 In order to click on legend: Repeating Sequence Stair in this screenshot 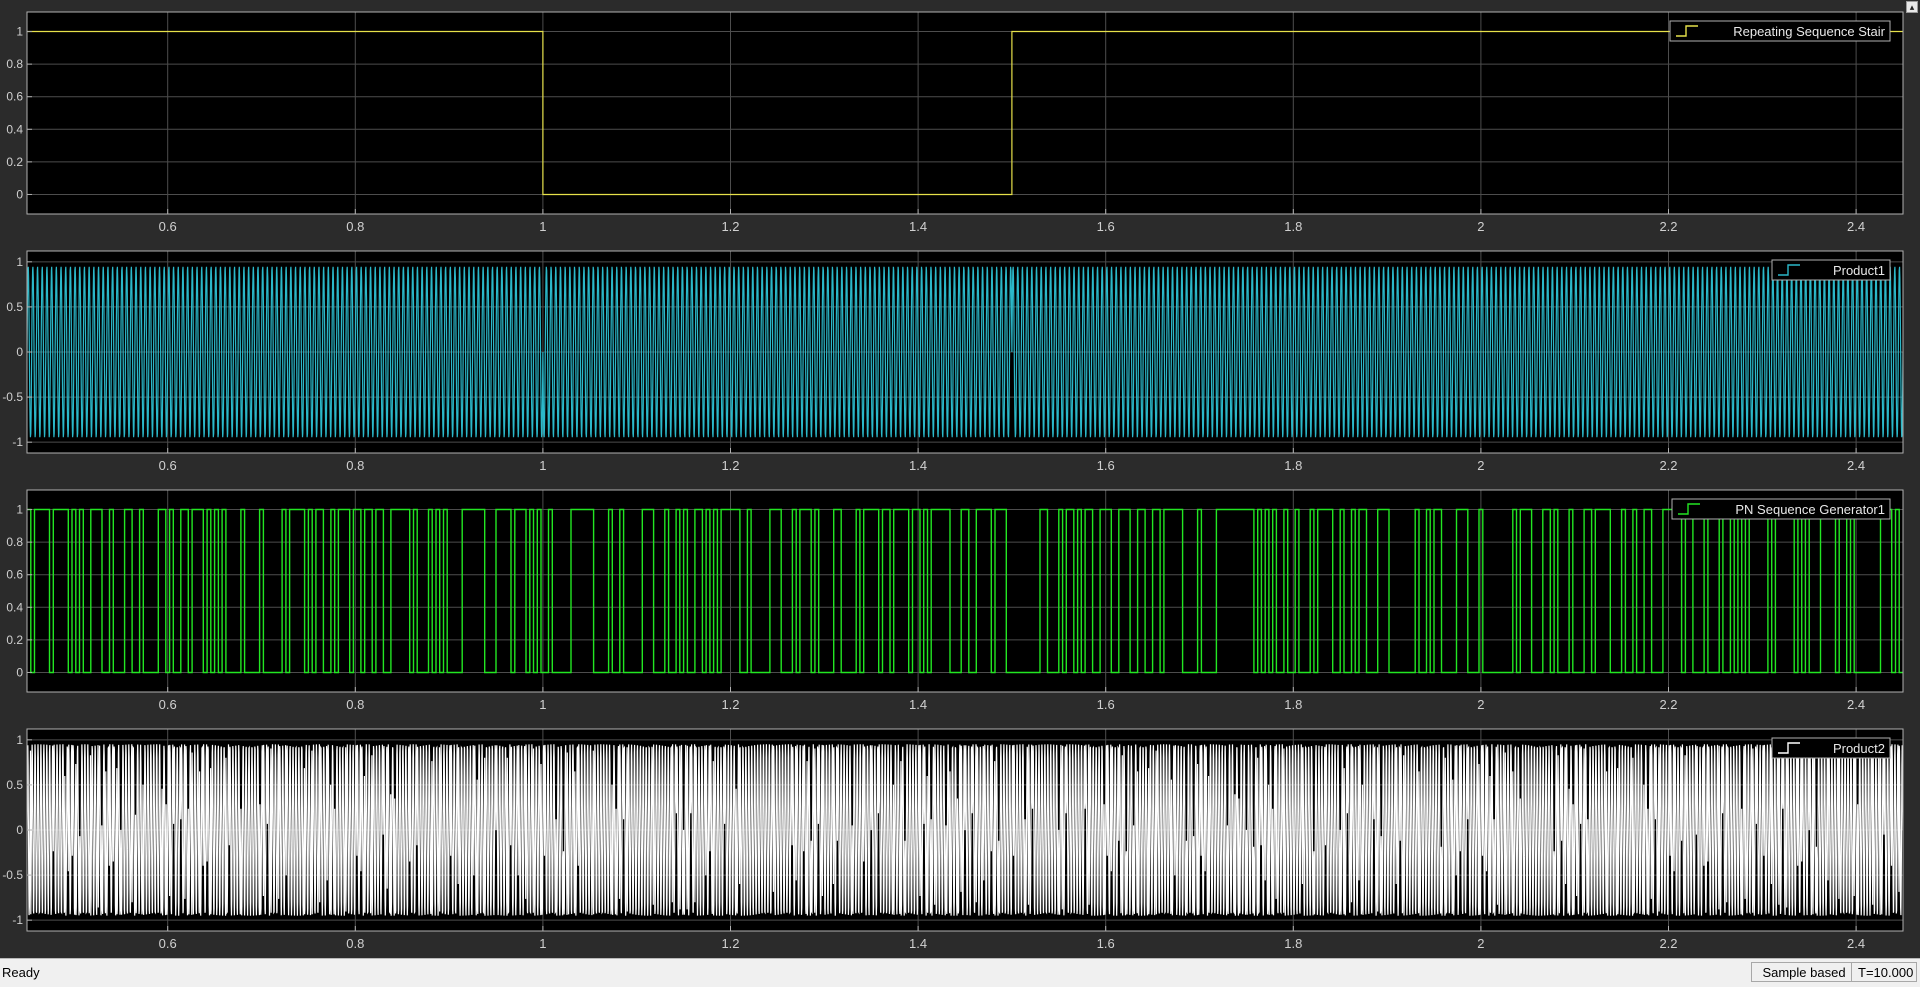, I will do `click(1780, 31)`.